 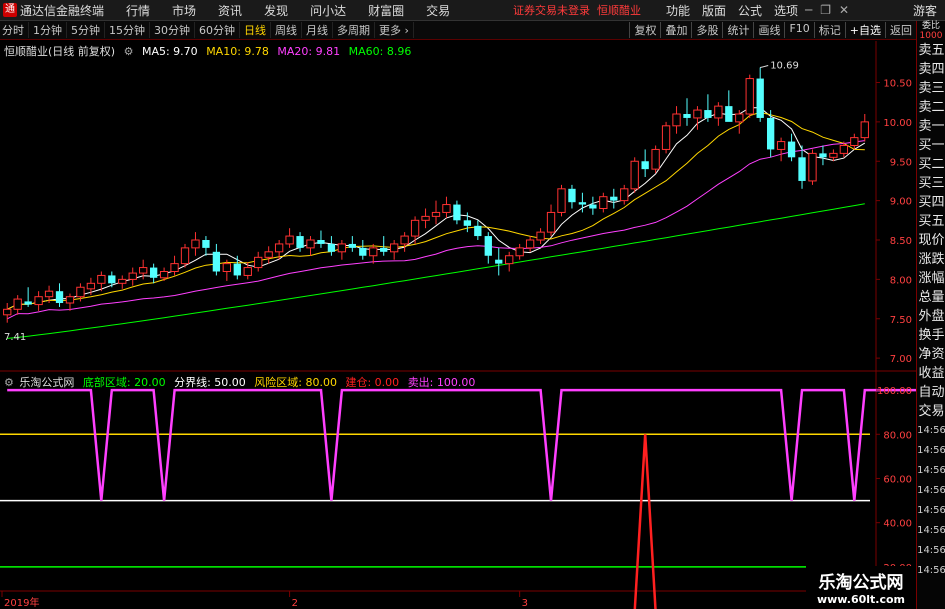 I want to click on low-label: 7.41, so click(x=15, y=337).